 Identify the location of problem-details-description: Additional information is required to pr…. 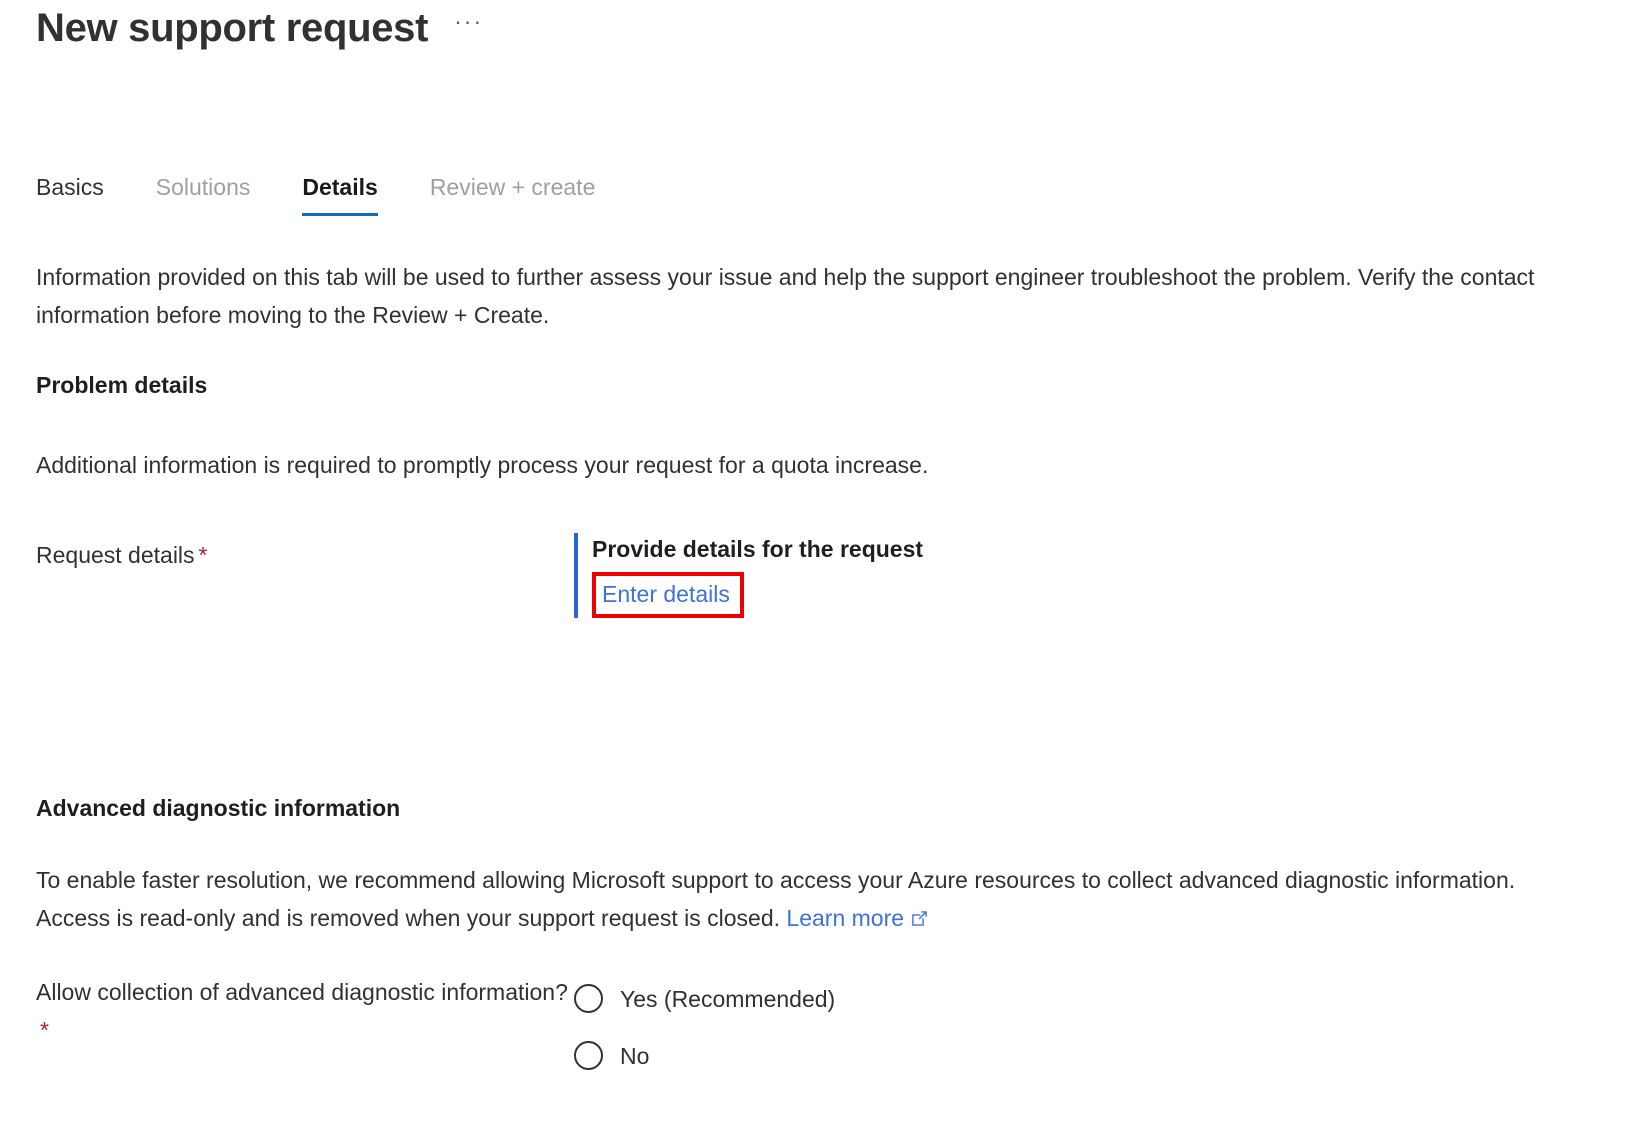
(482, 465).